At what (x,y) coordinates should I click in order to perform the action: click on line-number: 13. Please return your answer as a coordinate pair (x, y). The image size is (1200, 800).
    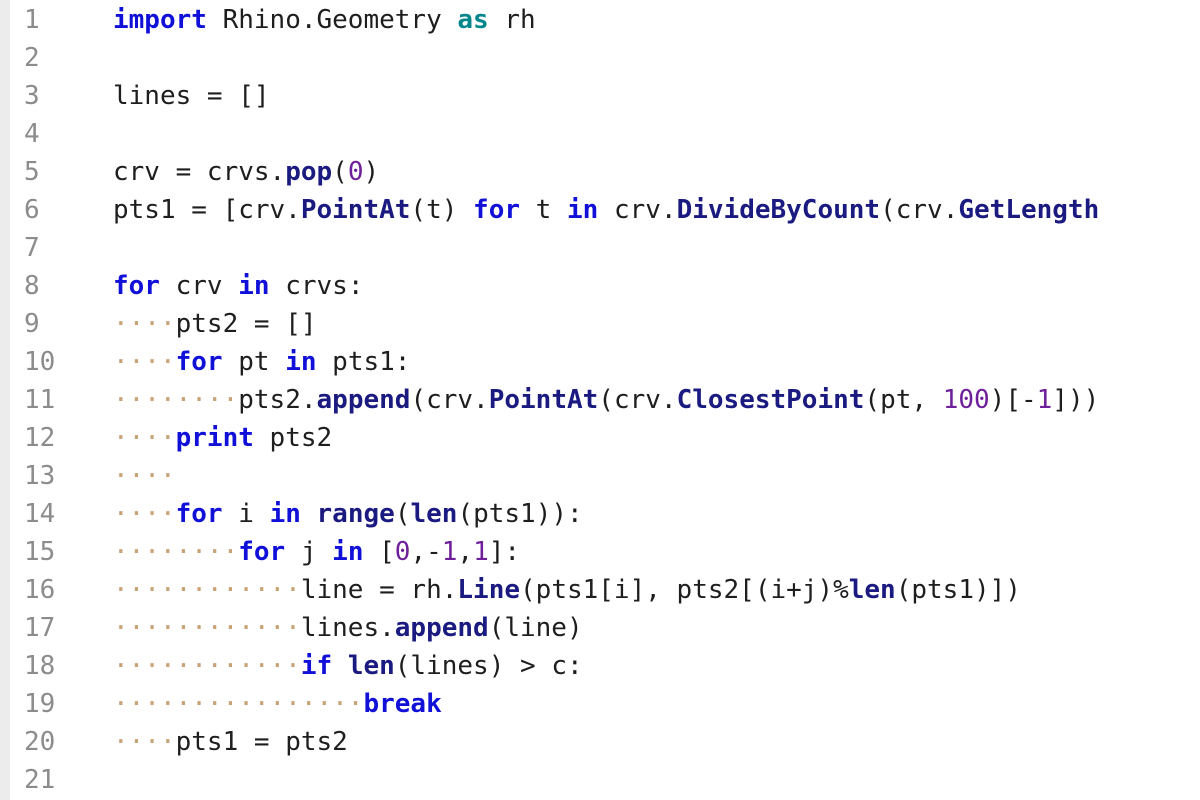
    Looking at the image, I should click on (40, 476).